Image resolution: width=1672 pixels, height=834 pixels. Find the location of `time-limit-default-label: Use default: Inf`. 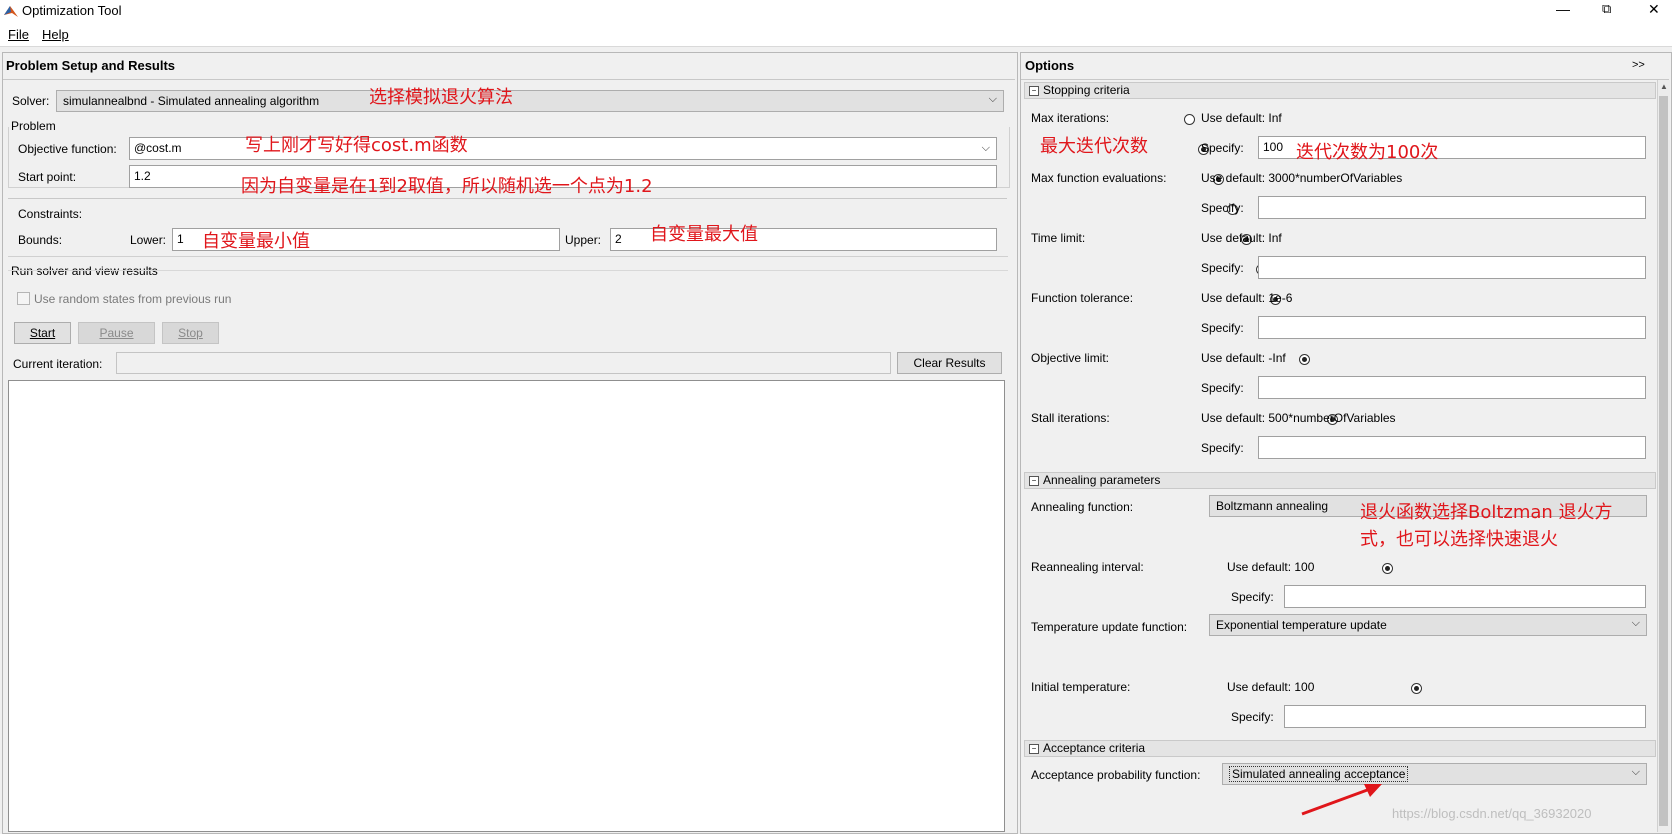

time-limit-default-label: Use default: Inf is located at coordinates (1241, 238).